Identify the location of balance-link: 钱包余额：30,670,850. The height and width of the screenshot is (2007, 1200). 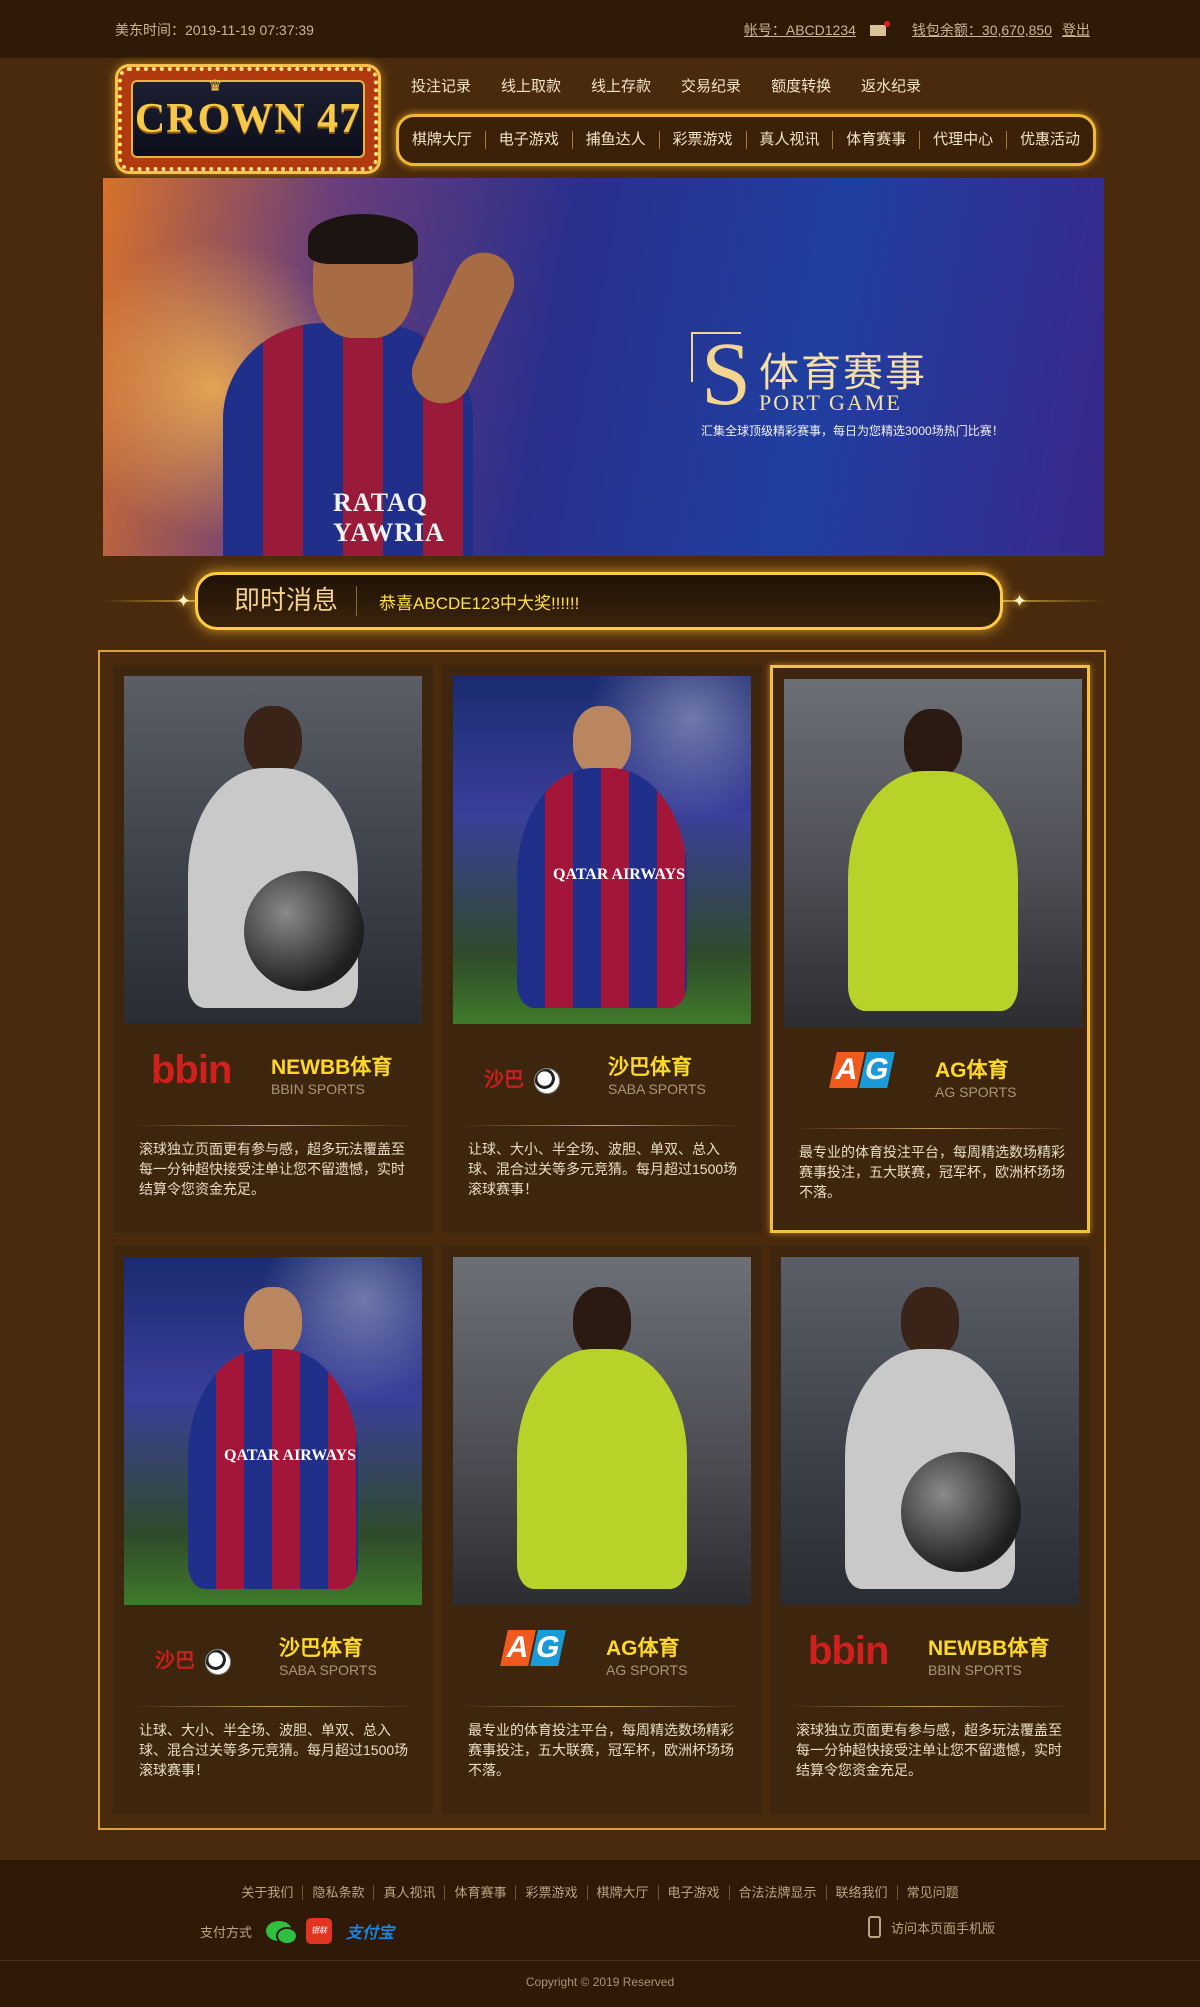
(982, 30).